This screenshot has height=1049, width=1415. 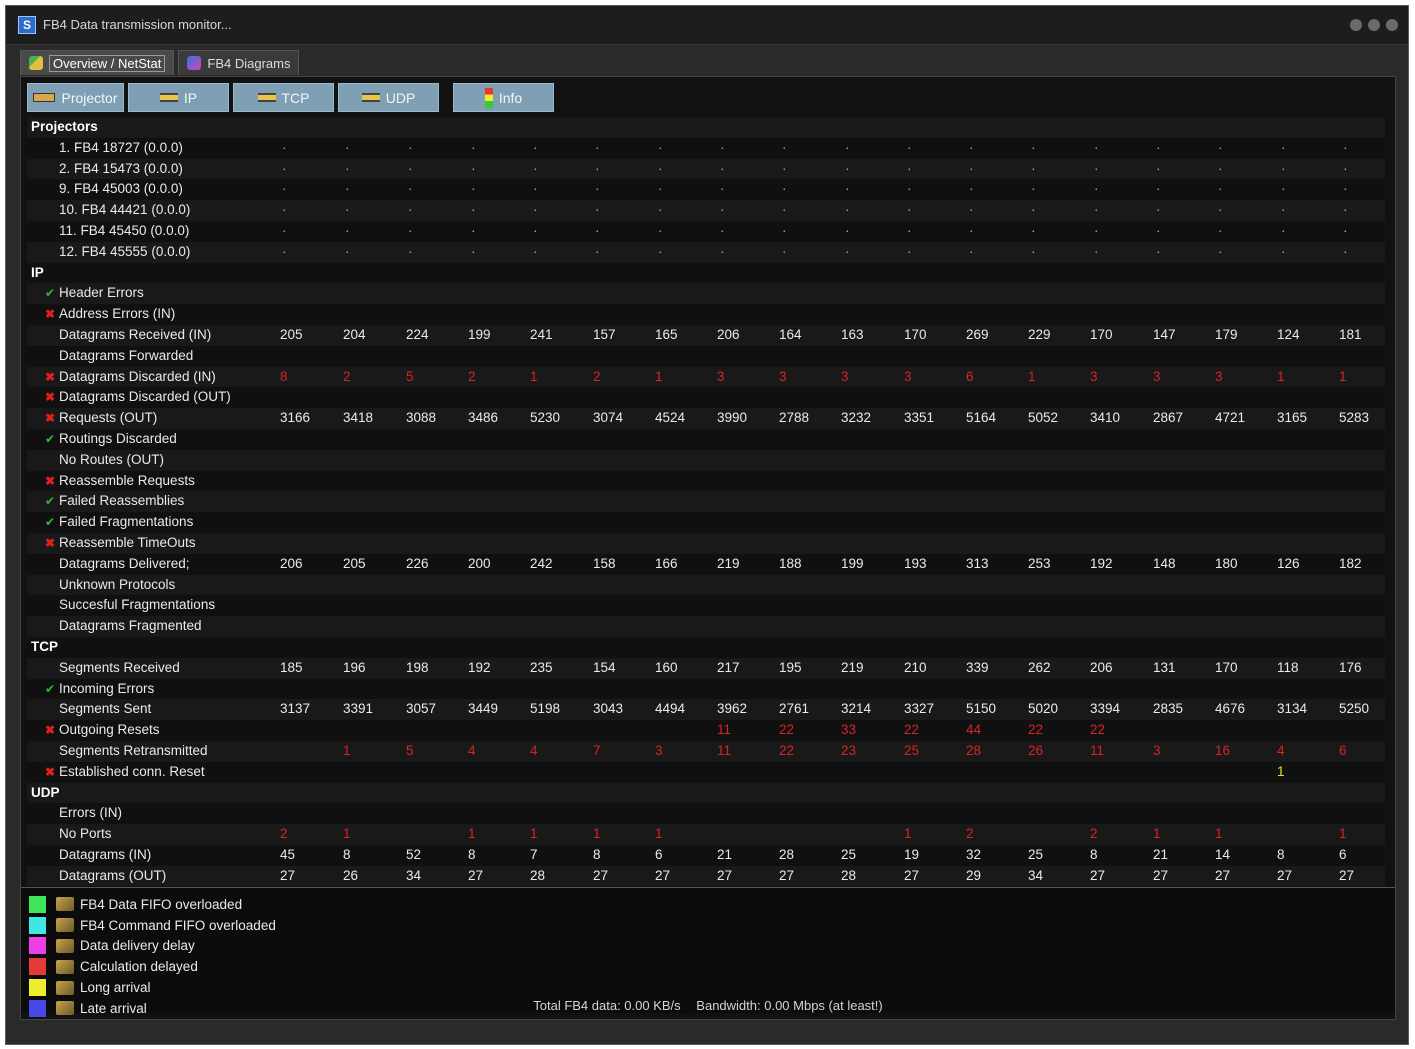 What do you see at coordinates (787, 854) in the screenshot?
I see `value-cell: 28` at bounding box center [787, 854].